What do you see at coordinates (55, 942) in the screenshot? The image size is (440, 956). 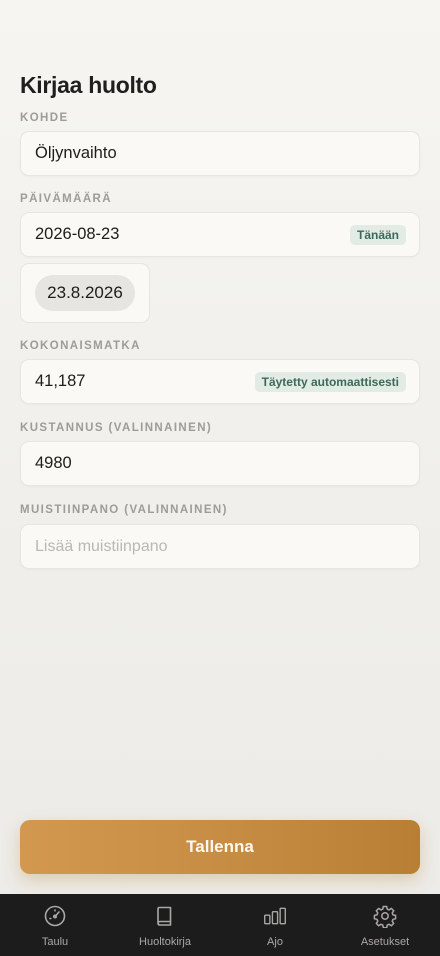 I see `tab-dashboard-label: Taulu` at bounding box center [55, 942].